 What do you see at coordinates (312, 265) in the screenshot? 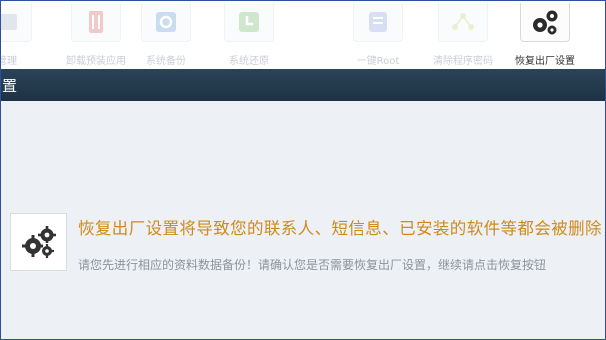
I see `warning-description: 请您先进行相应的资料数据备份！请确认您是否需要恢复出厂设置，继续请点击恢复按钮` at bounding box center [312, 265].